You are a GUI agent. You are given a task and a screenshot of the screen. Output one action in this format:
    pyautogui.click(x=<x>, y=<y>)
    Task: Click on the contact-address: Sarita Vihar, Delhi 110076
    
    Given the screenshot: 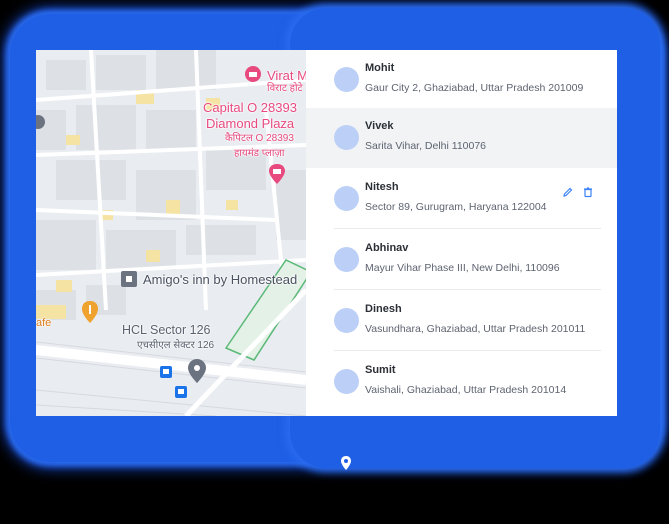 What is the action you would take?
    pyautogui.click(x=426, y=146)
    